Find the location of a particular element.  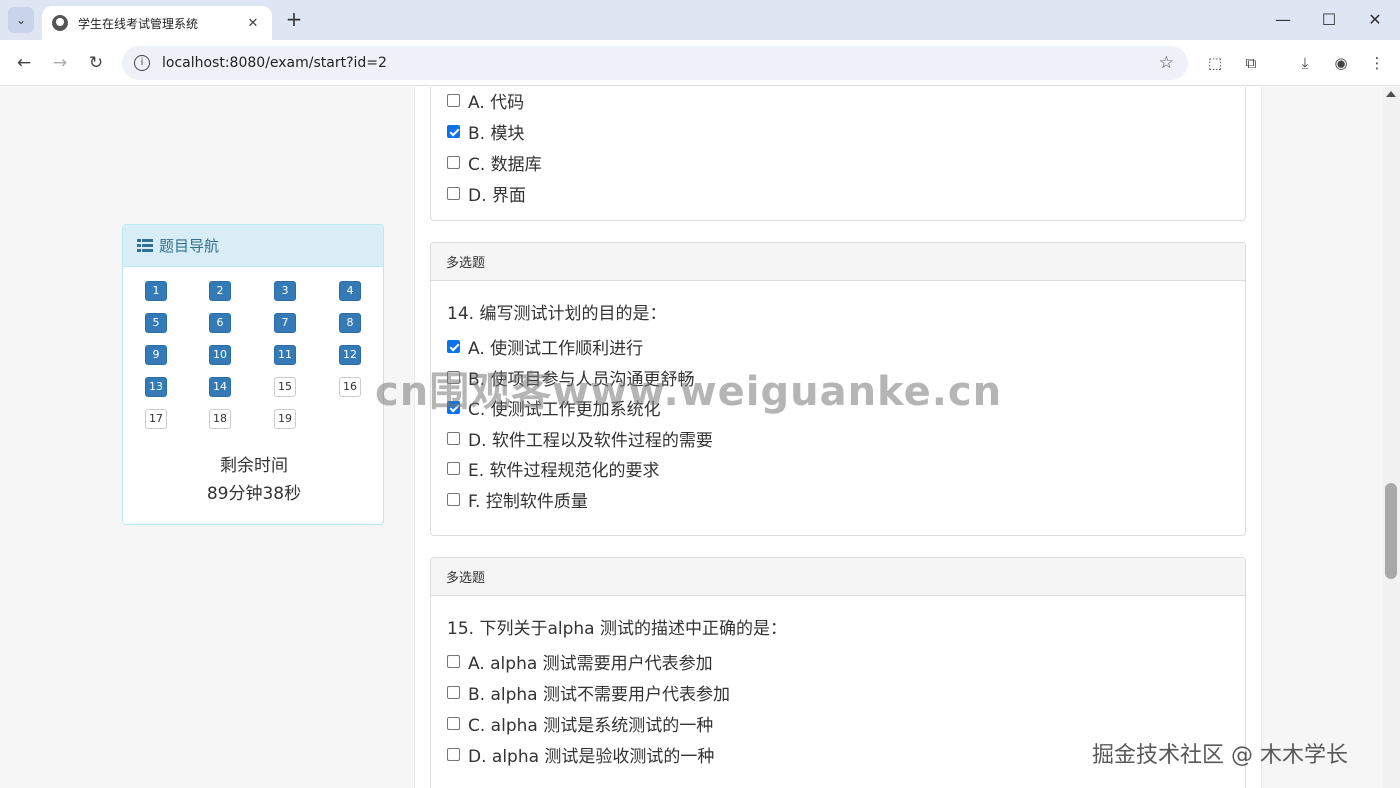

window-close-icon: ✕ is located at coordinates (1375, 20).